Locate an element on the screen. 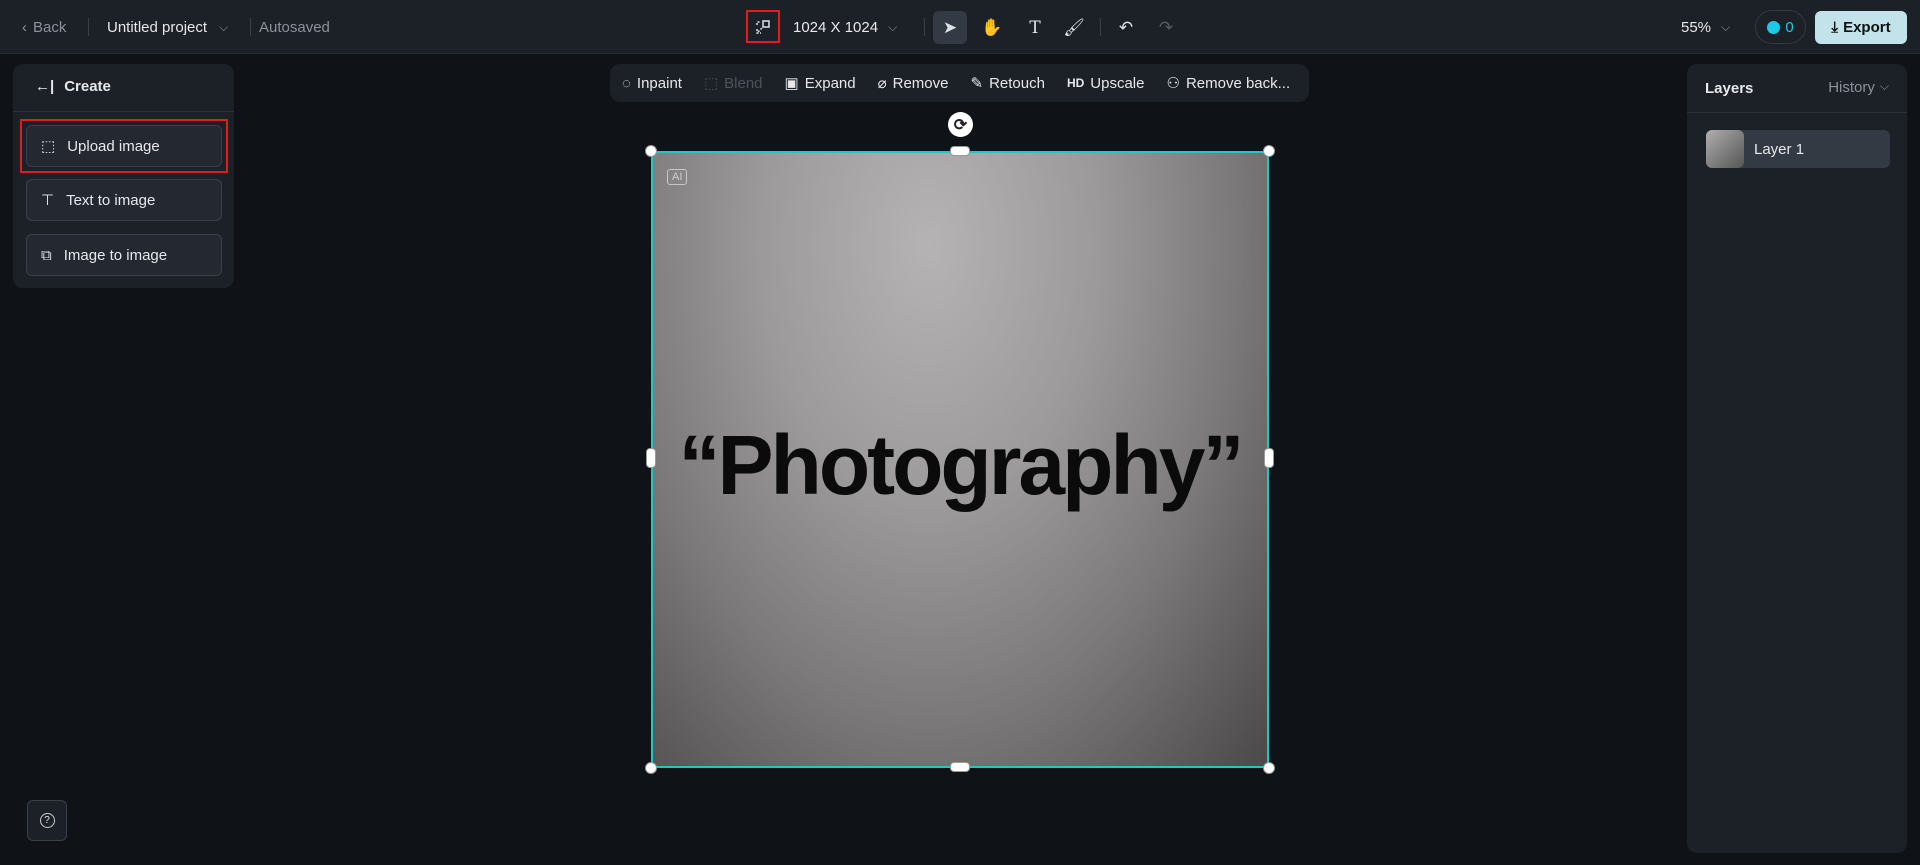  create-header: ←| Create is located at coordinates (73, 86).